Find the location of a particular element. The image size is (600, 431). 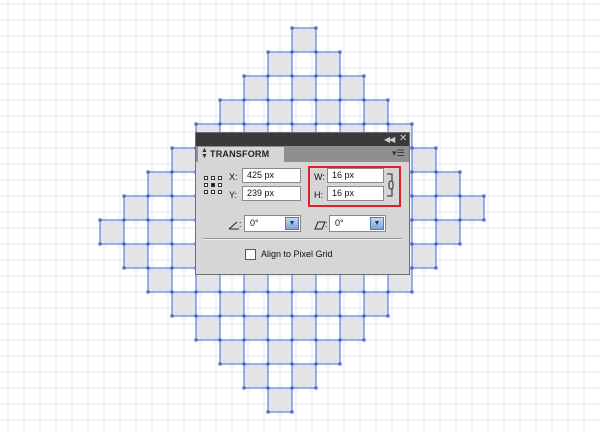

rotate-select: 0° ▼ is located at coordinates (272, 223).